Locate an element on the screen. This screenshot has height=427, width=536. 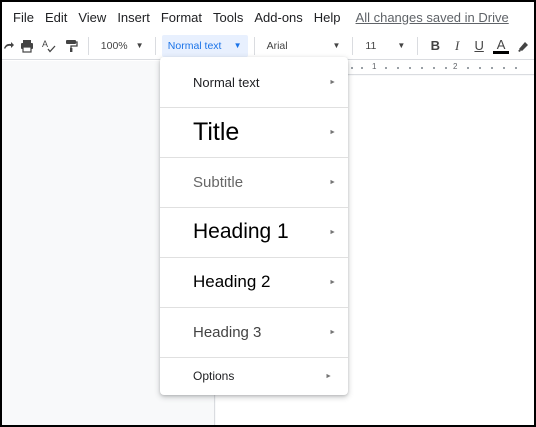
font-value: Arial is located at coordinates (277, 45).